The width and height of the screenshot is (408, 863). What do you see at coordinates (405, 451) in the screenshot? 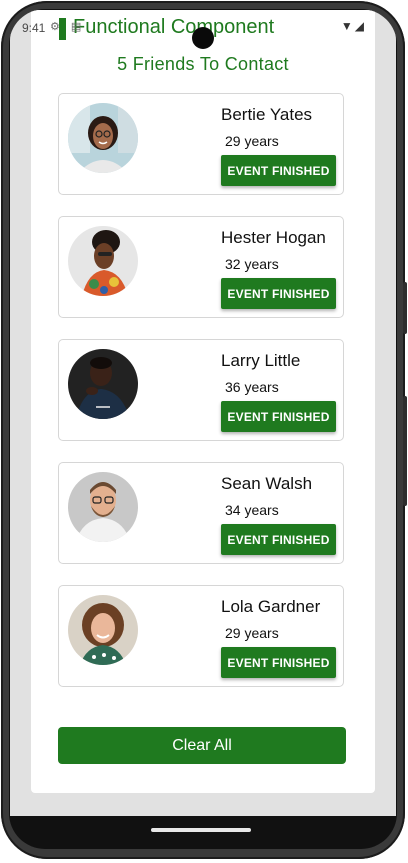
I see `volume-button` at bounding box center [405, 451].